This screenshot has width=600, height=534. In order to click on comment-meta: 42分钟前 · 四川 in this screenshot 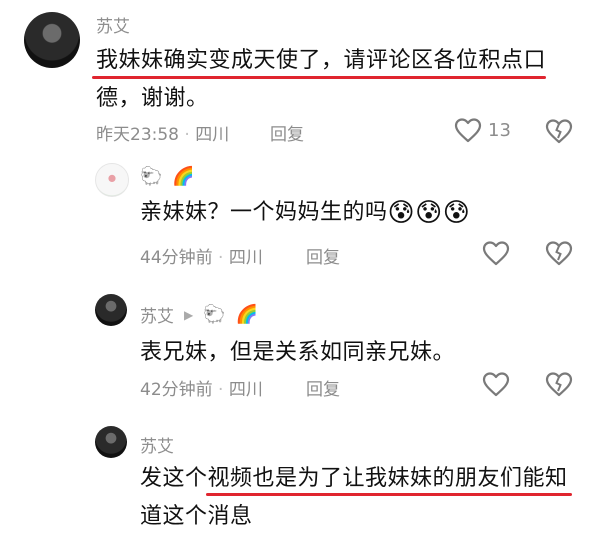, I will do `click(201, 387)`.